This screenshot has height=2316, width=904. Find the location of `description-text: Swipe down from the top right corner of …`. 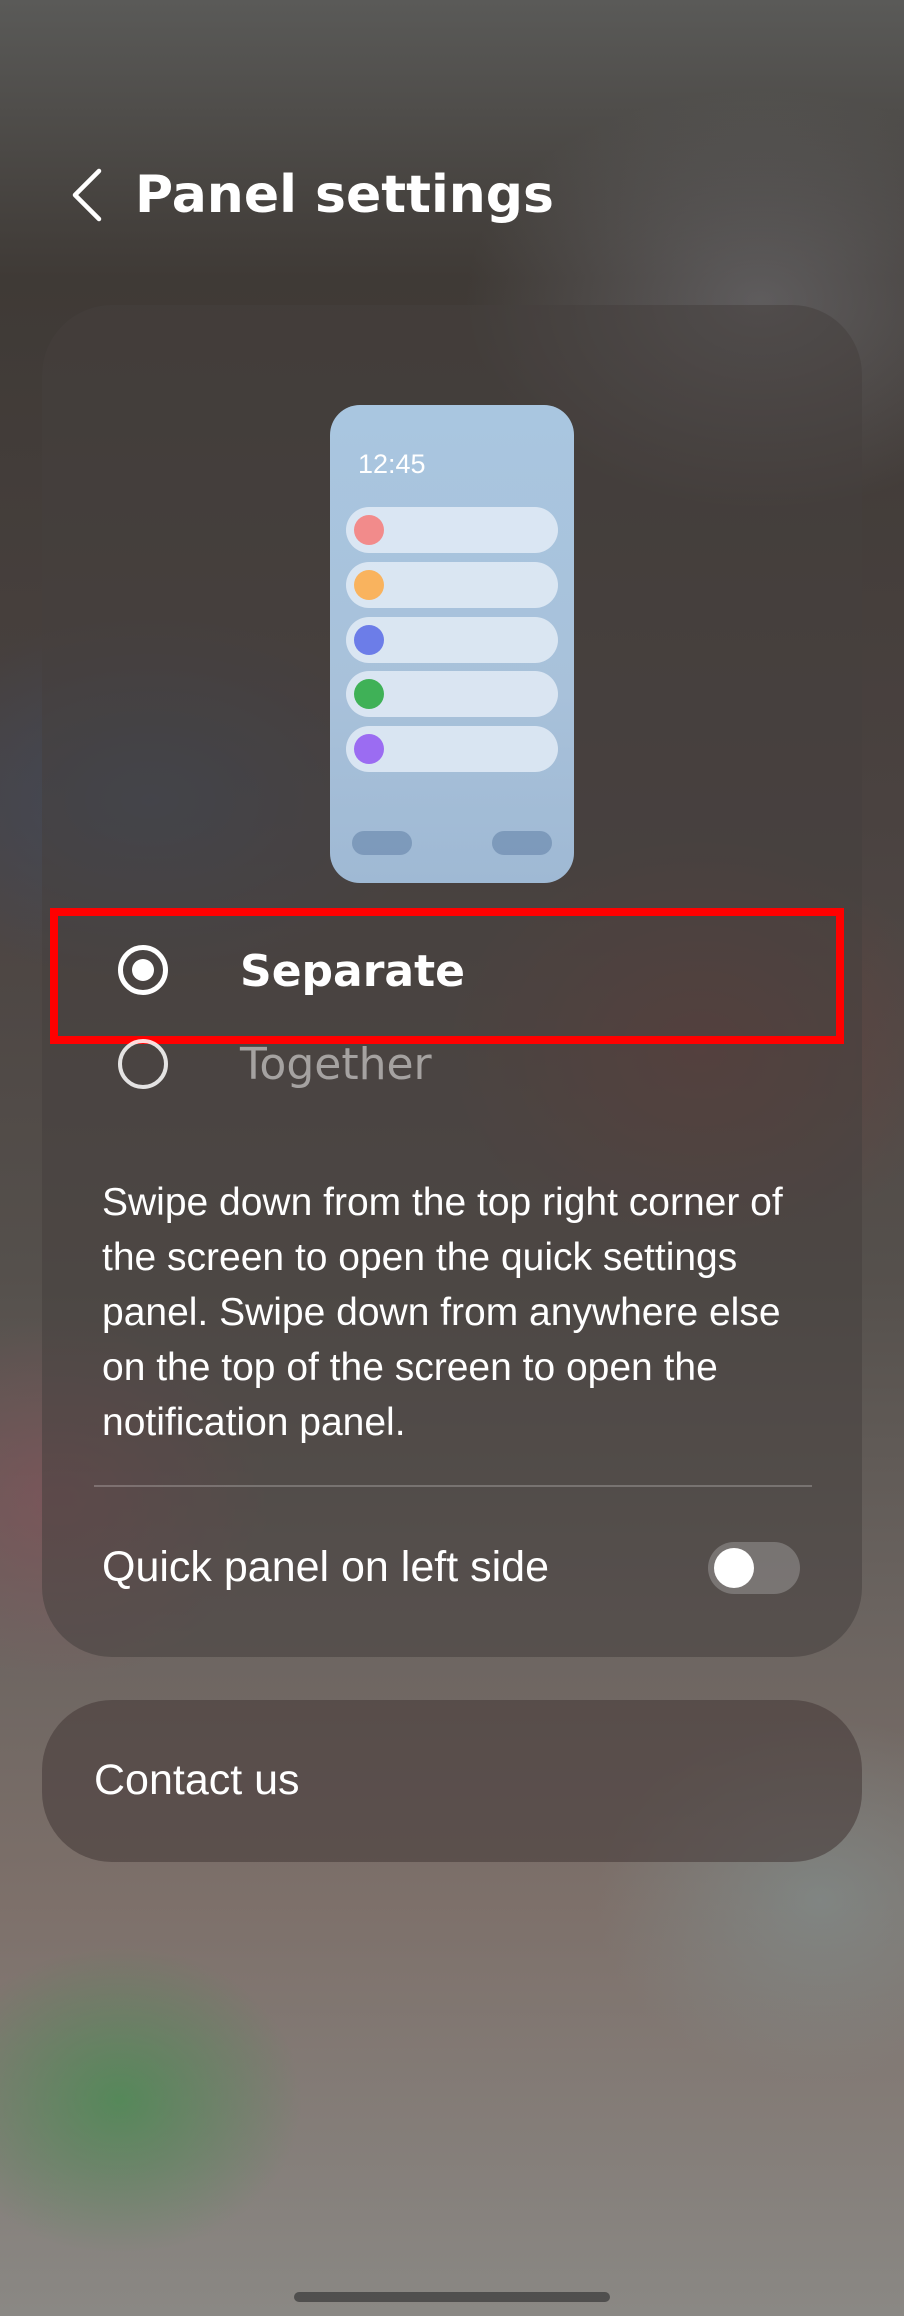

description-text: Swipe down from the top right corner of … is located at coordinates (442, 1312).